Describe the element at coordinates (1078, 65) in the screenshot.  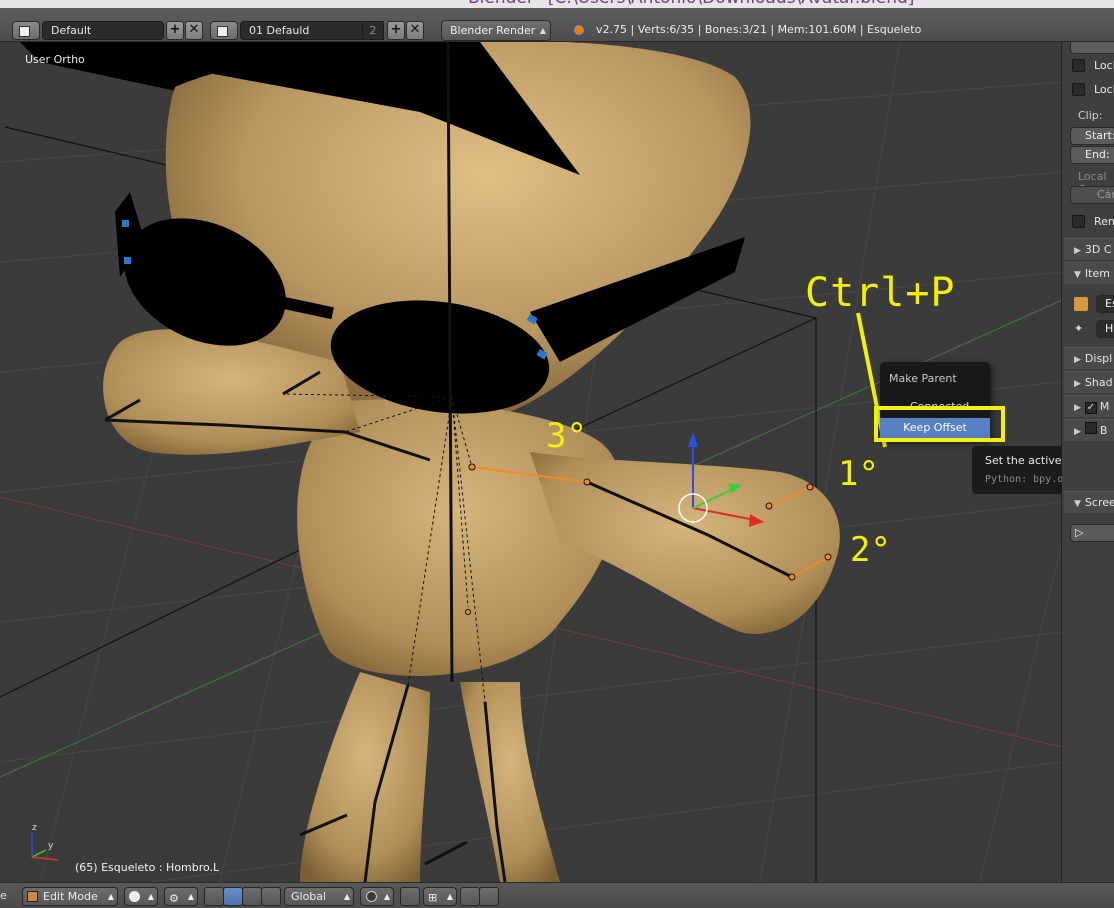
I see `lock-checkbox` at that location.